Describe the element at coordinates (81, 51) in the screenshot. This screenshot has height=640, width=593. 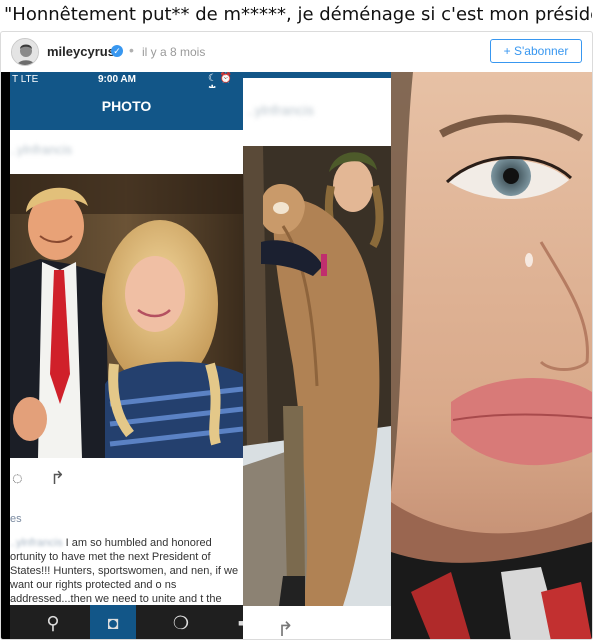
I see `username-link: mileycyrus` at that location.